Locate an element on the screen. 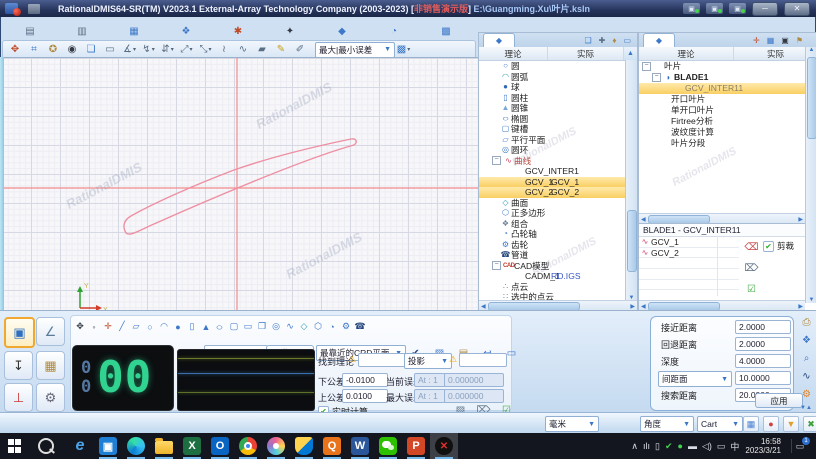 The image size is (816, 459). blade-panel-vscrollbar: ▲ ▼ is located at coordinates (810, 175).